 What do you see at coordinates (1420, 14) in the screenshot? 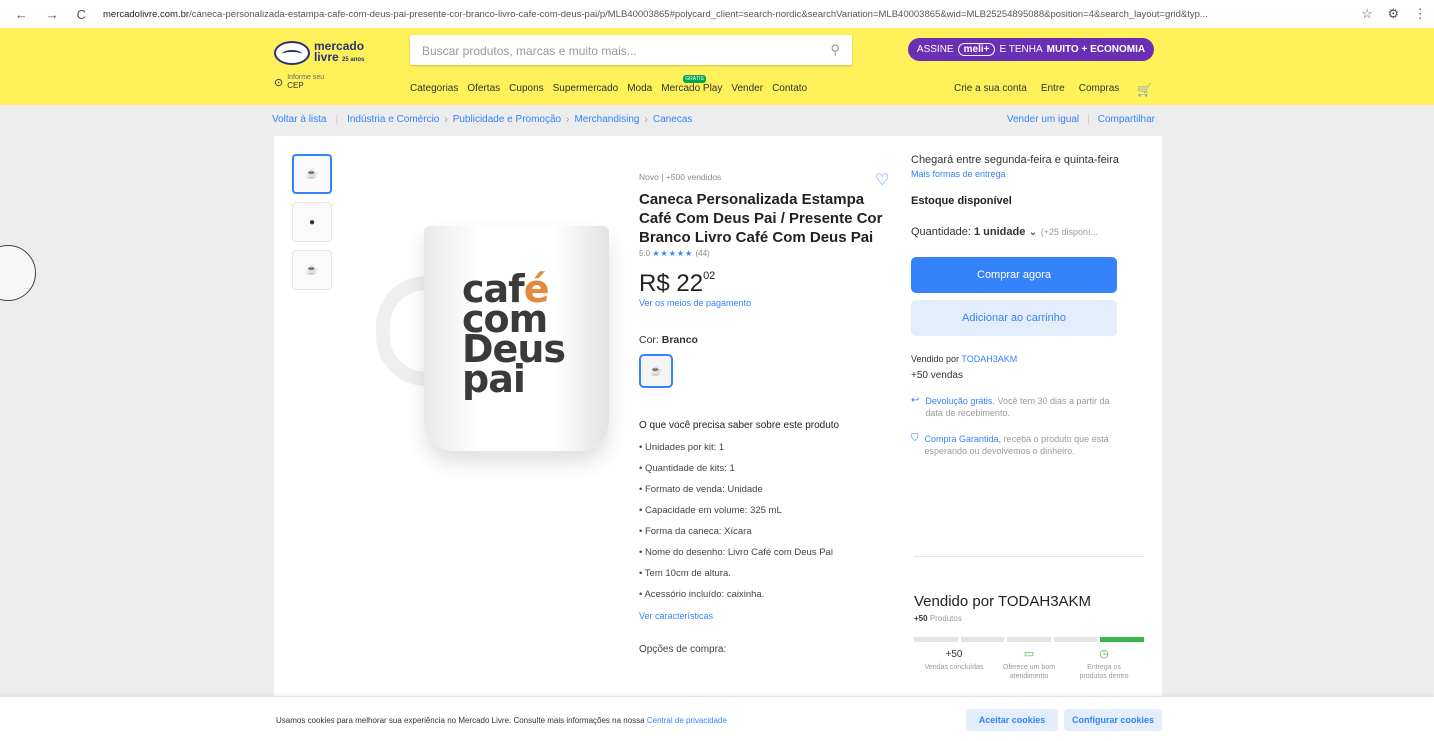
I see `browser-menu-icon: ⋮` at bounding box center [1420, 14].